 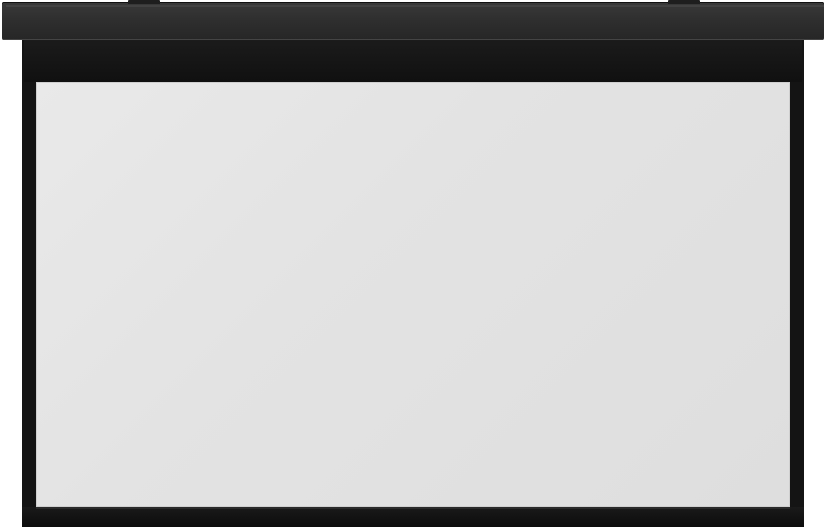 I want to click on screen-top-black-border, so click(x=413, y=61).